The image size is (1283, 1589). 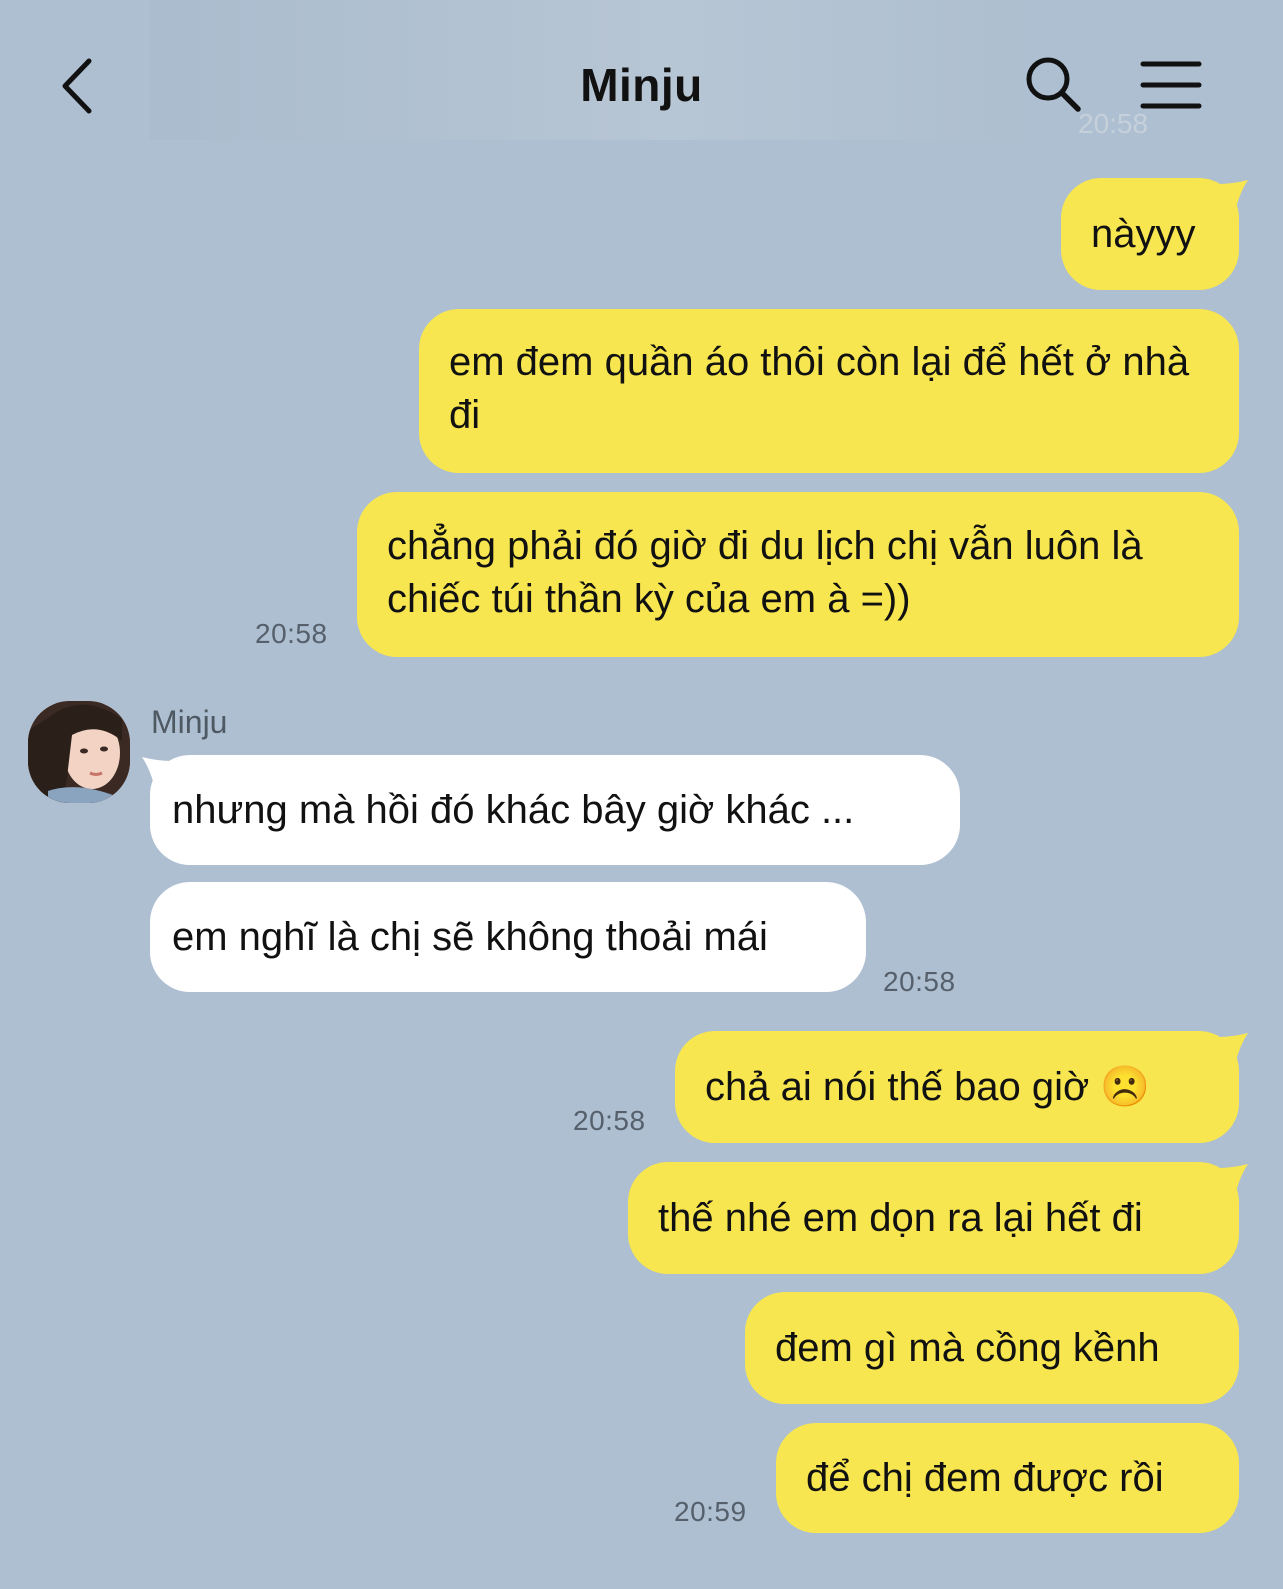 I want to click on message-text: đem gì mà cồng kềnh, so click(x=967, y=1347).